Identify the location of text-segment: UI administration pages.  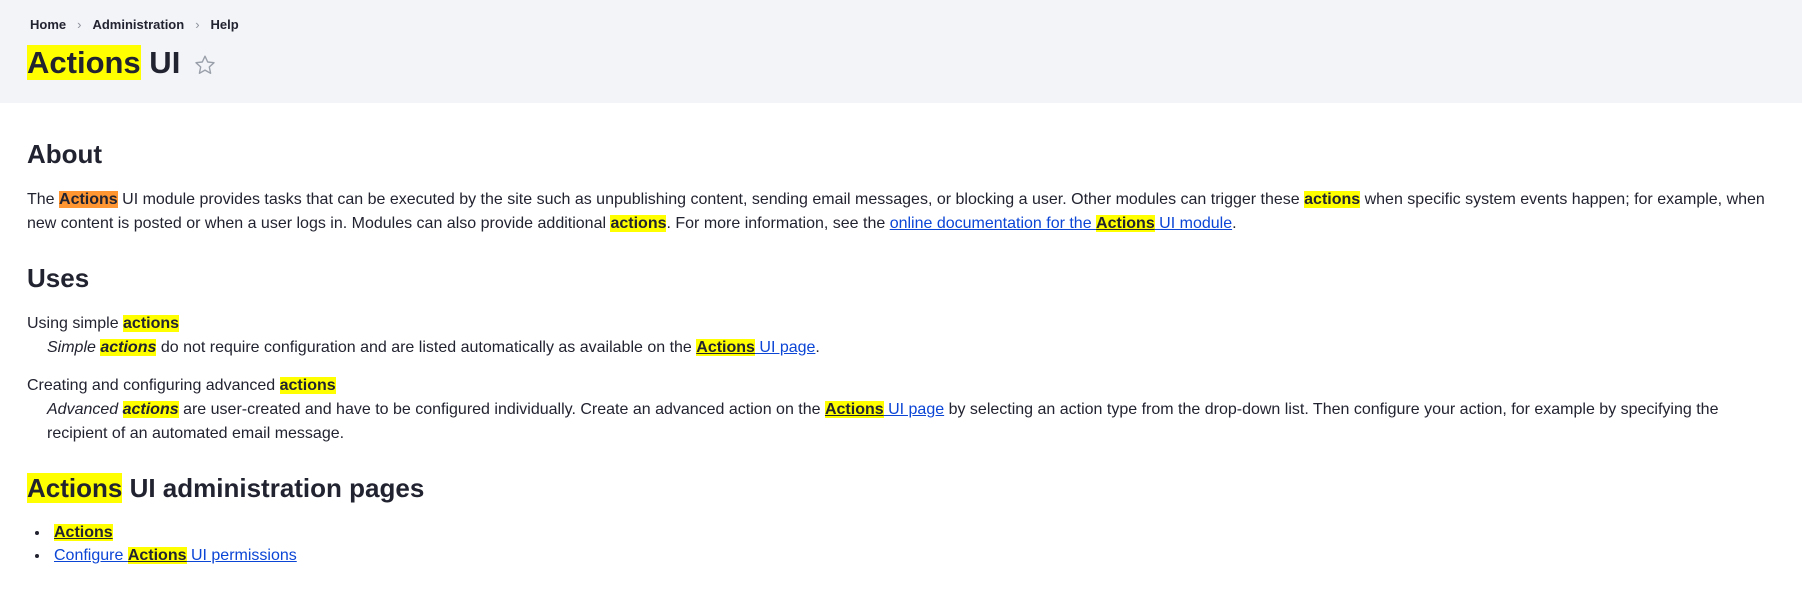
(273, 488).